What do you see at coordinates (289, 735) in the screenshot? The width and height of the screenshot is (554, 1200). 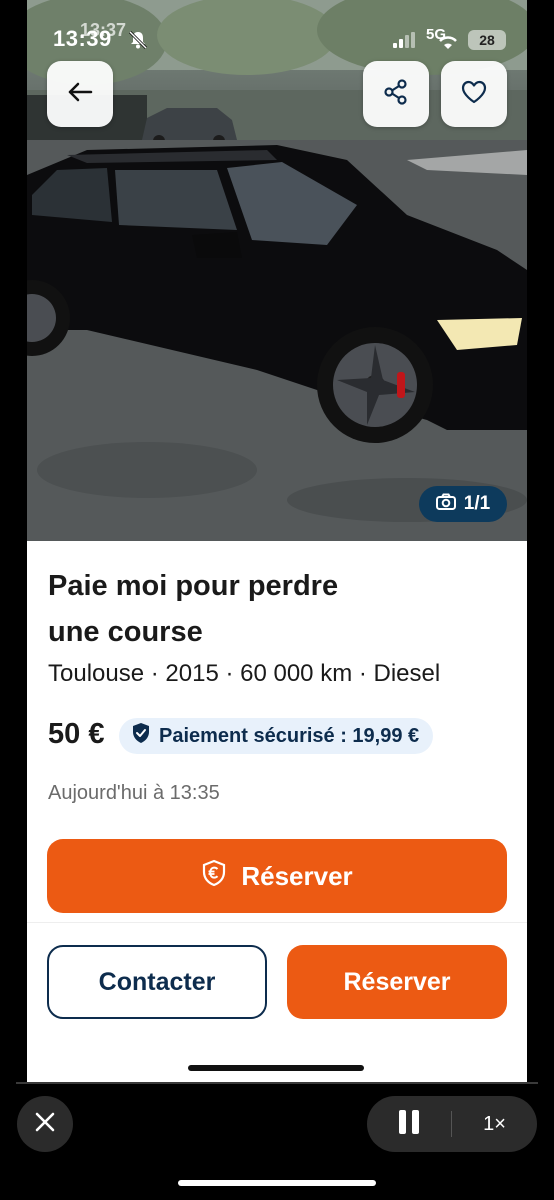 I see `secure-payment-label: Paiement sécurisé : 19,99 €` at bounding box center [289, 735].